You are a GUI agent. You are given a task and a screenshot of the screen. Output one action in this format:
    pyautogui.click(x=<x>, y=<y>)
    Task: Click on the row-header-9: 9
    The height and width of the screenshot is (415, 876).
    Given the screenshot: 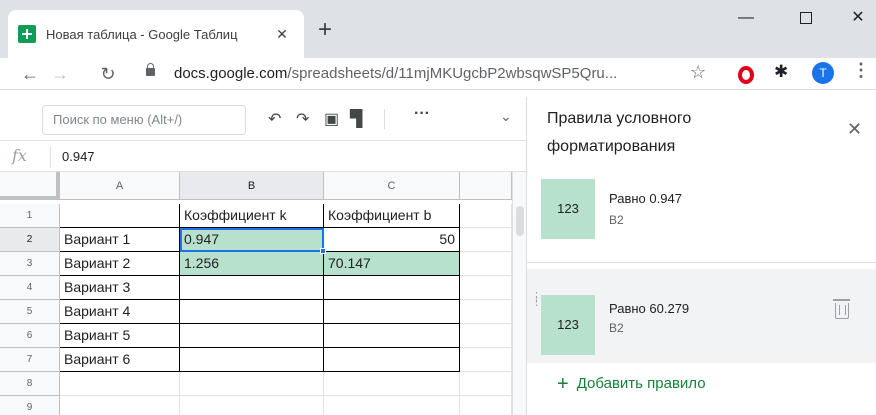 What is the action you would take?
    pyautogui.click(x=30, y=405)
    